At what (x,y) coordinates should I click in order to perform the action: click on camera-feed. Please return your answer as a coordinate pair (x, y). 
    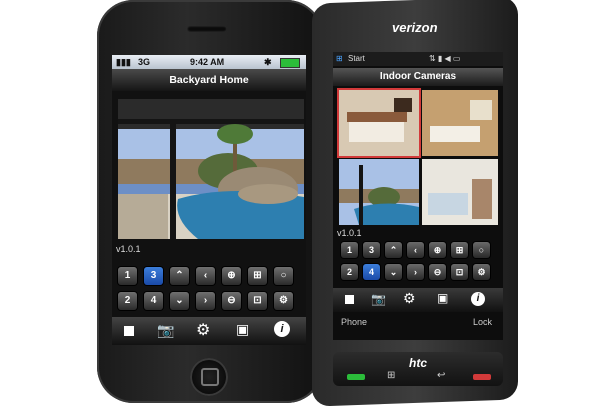
    Looking at the image, I should click on (211, 169).